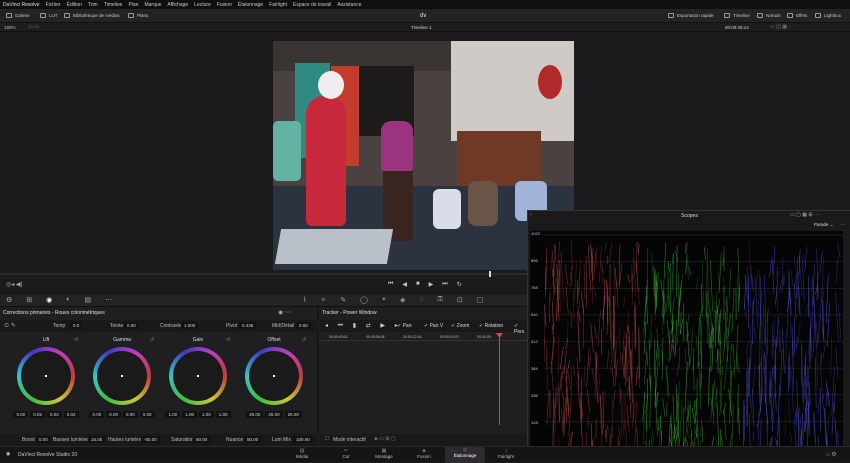 This screenshot has height=463, width=850. What do you see at coordinates (53, 5) in the screenshot?
I see `menu-item-file: Fichier` at bounding box center [53, 5].